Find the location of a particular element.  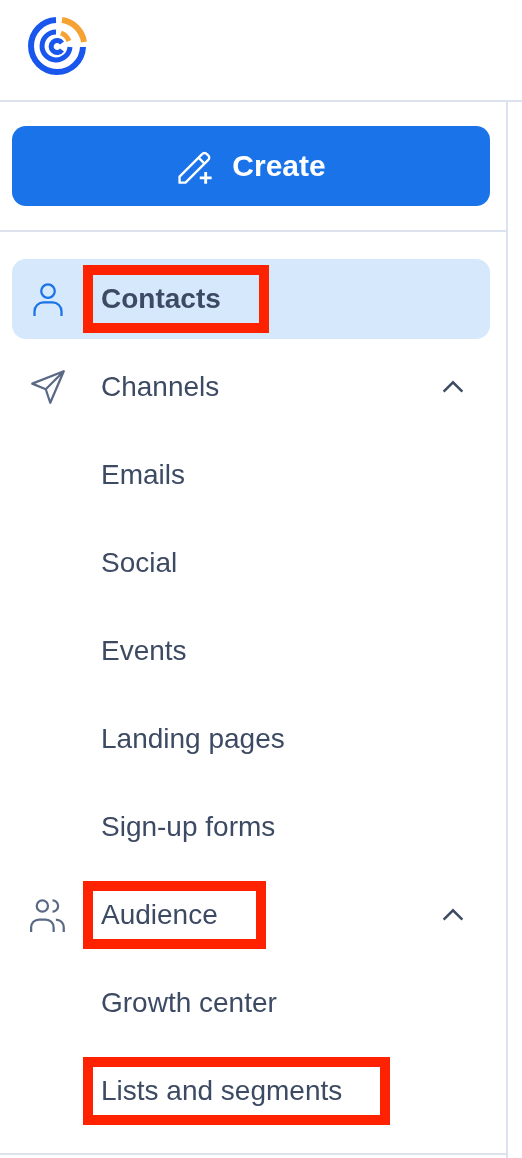

submenu-item: Sign-up forms is located at coordinates (251, 827).